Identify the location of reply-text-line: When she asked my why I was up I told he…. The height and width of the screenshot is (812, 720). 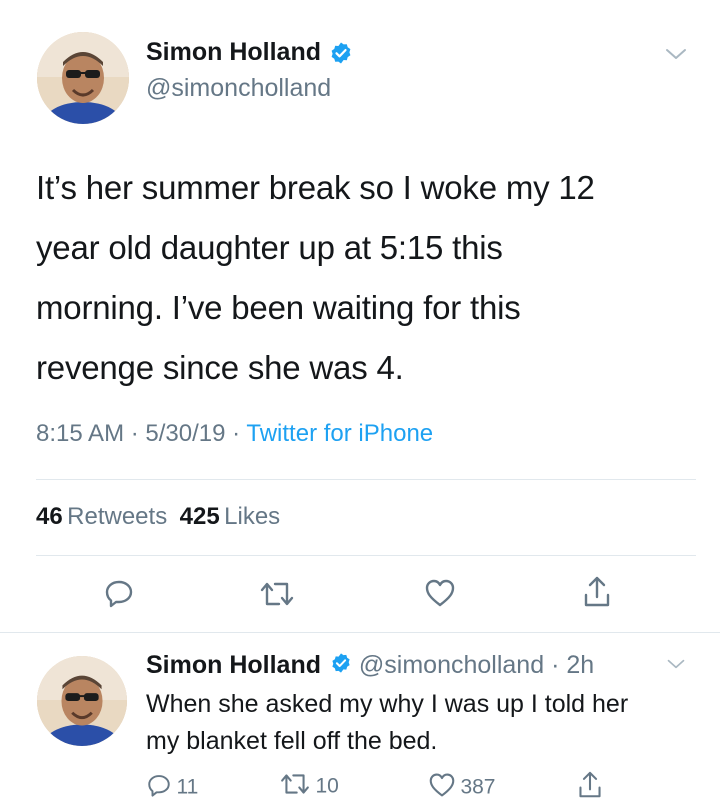
(387, 704).